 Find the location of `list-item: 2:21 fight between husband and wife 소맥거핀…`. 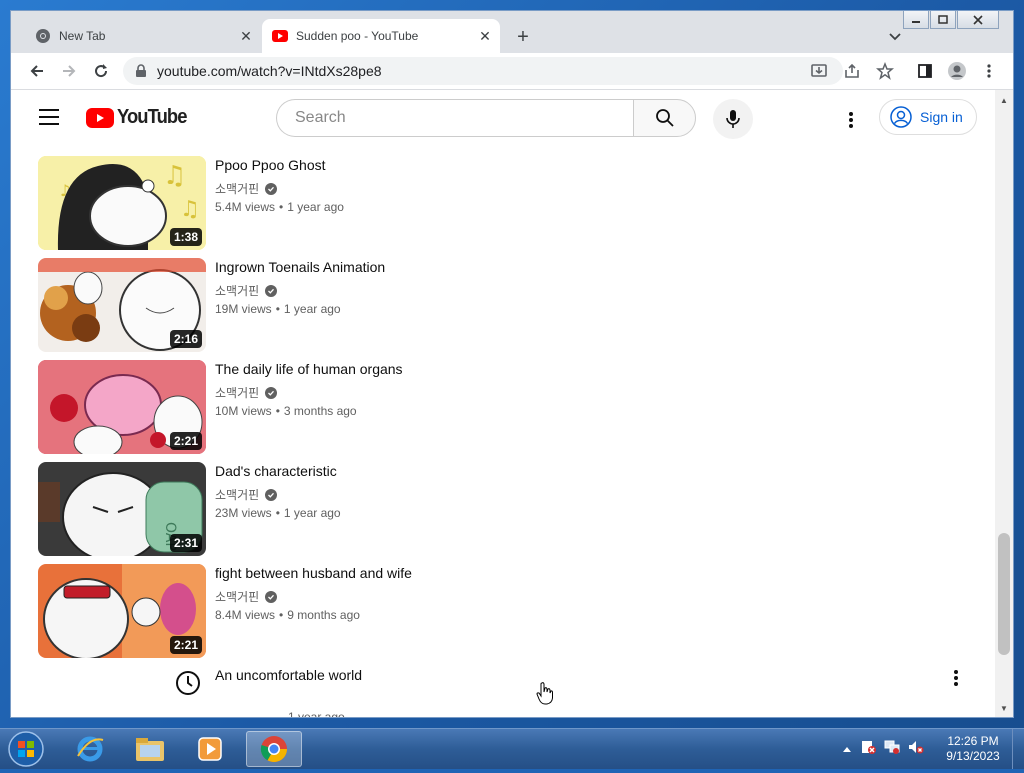

list-item: 2:21 fight between husband and wife 소맥거핀… is located at coordinates (503, 611).